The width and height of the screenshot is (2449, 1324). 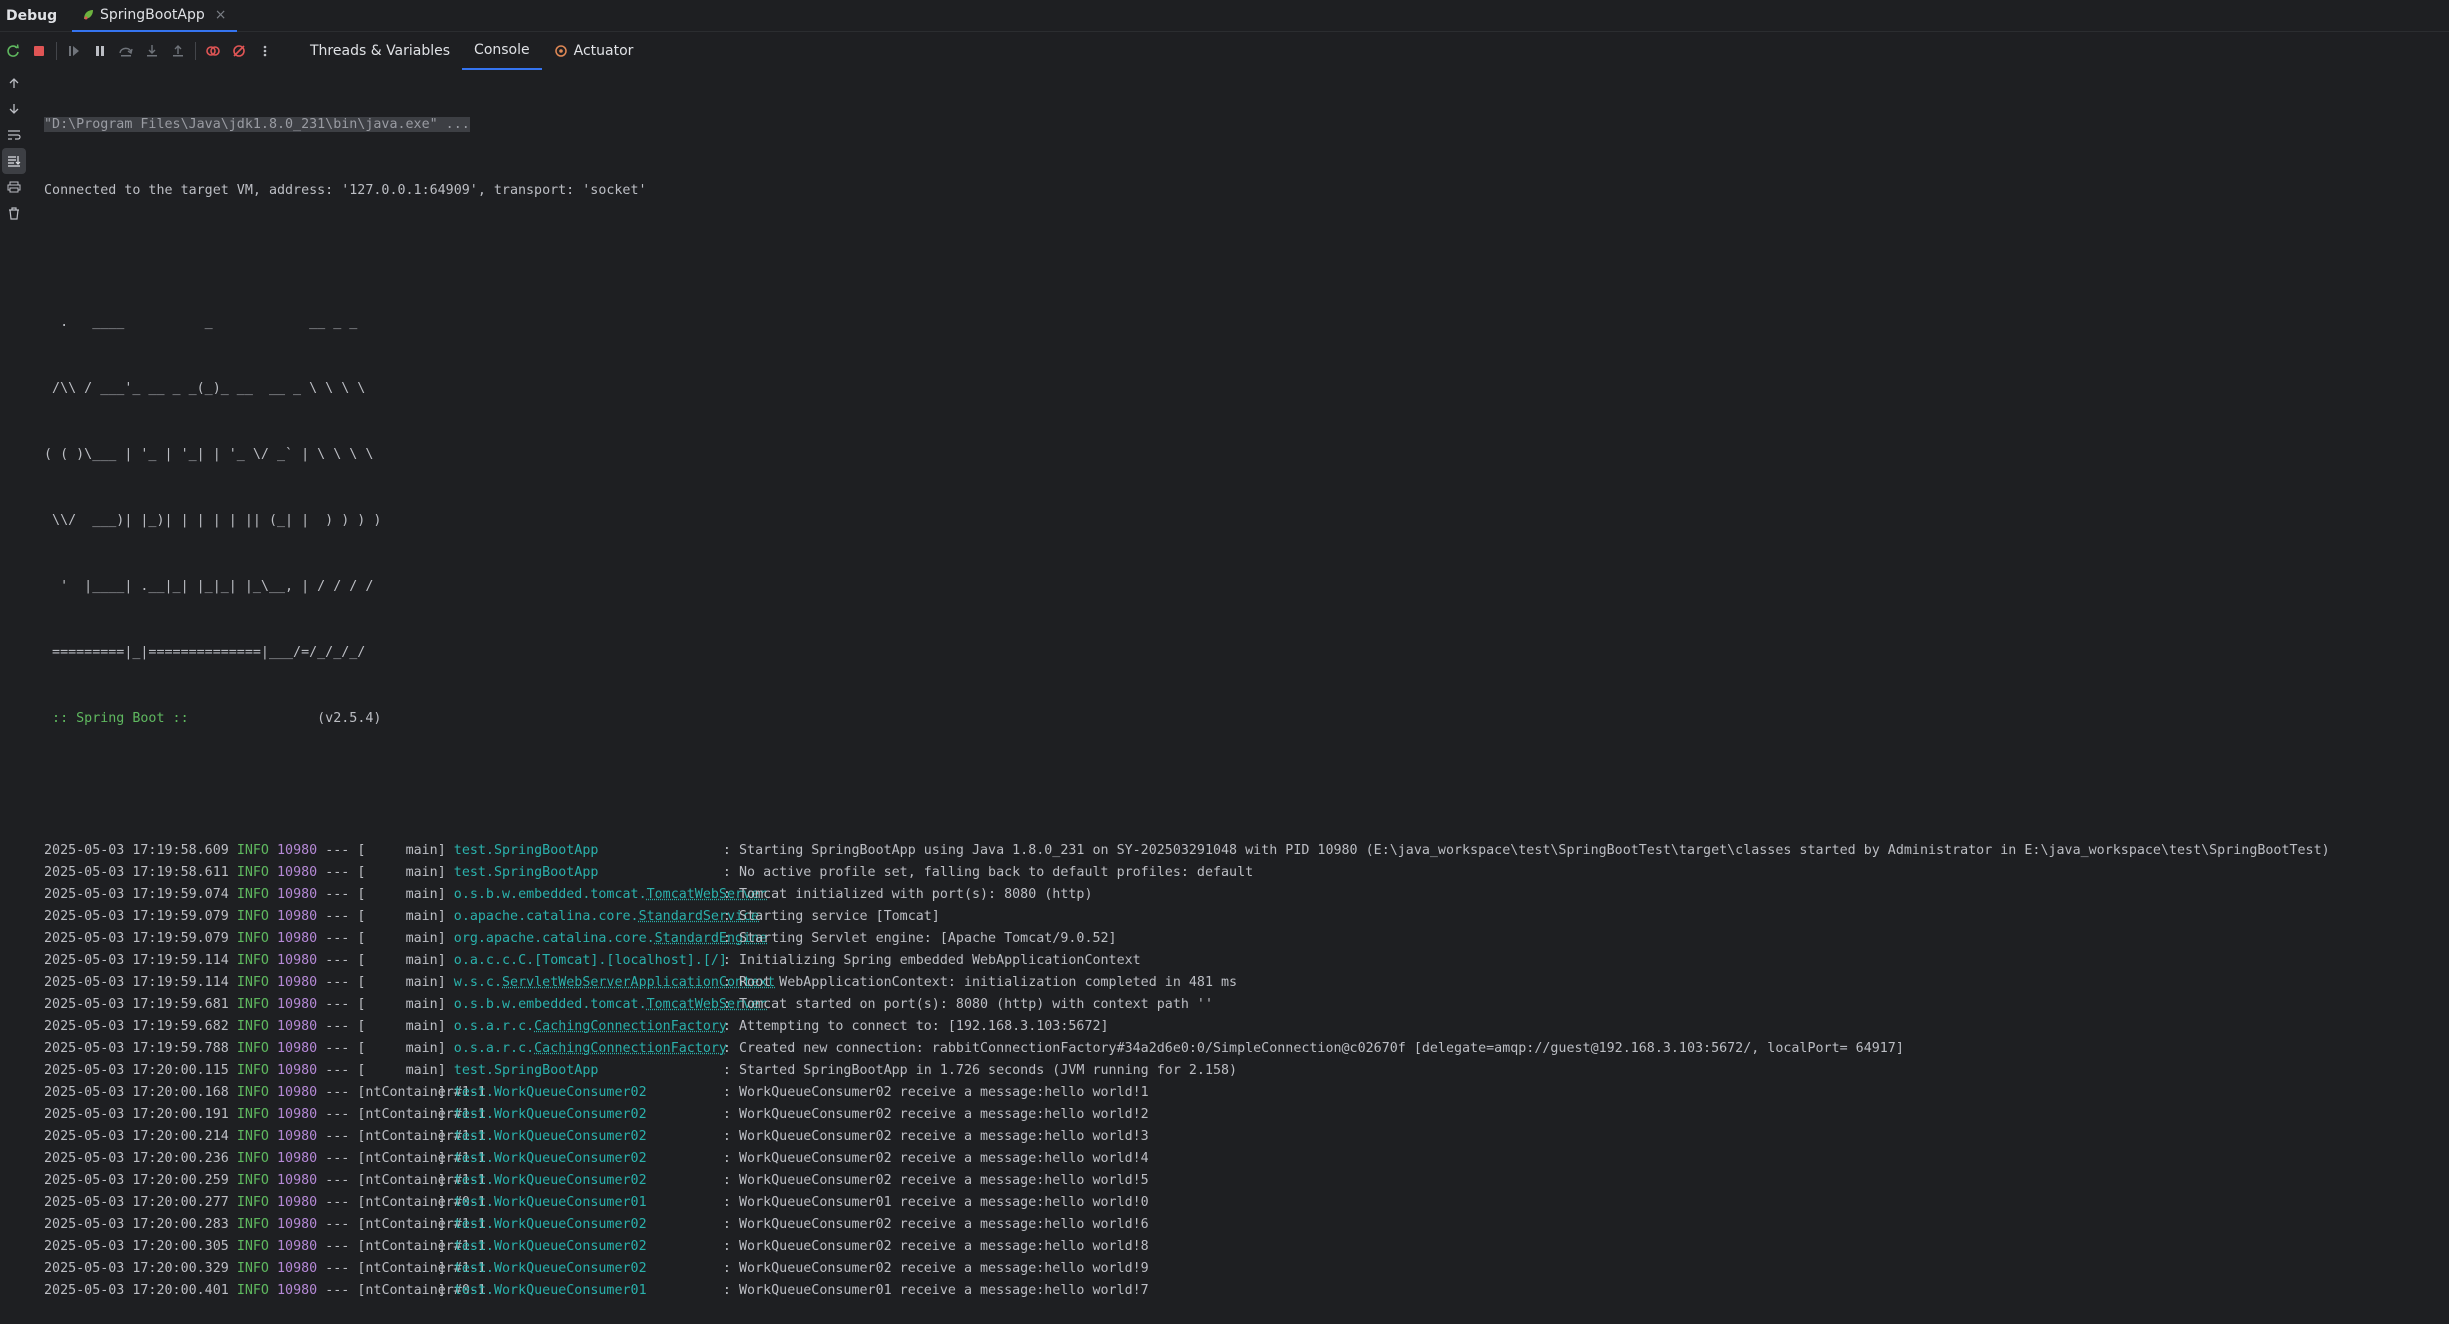 I want to click on step-out-icon, so click(x=178, y=51).